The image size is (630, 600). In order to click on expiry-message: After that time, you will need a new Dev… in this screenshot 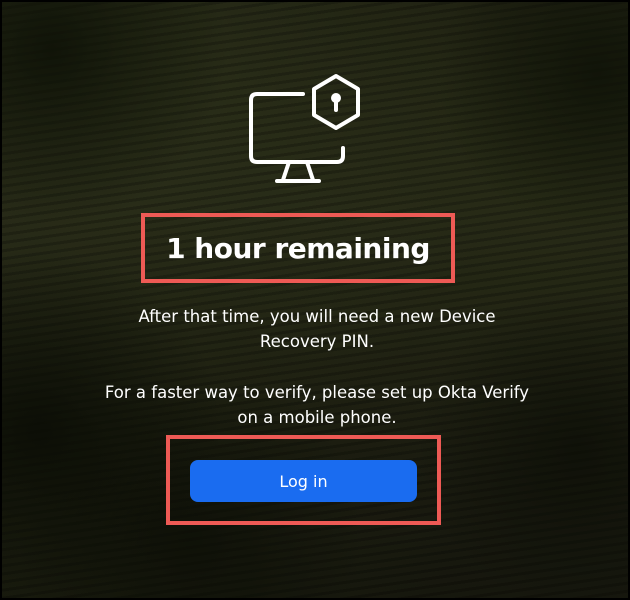, I will do `click(317, 329)`.